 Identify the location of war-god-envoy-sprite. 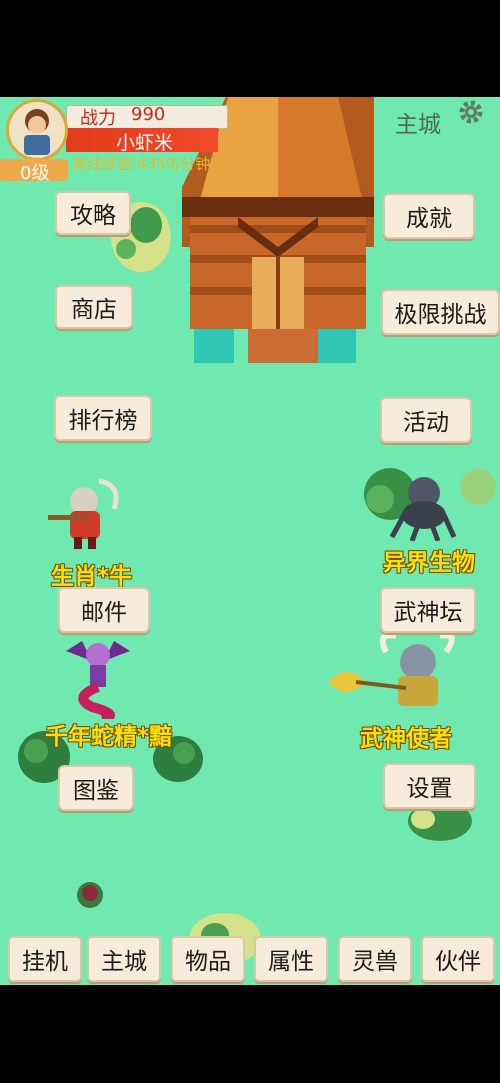
(398, 675).